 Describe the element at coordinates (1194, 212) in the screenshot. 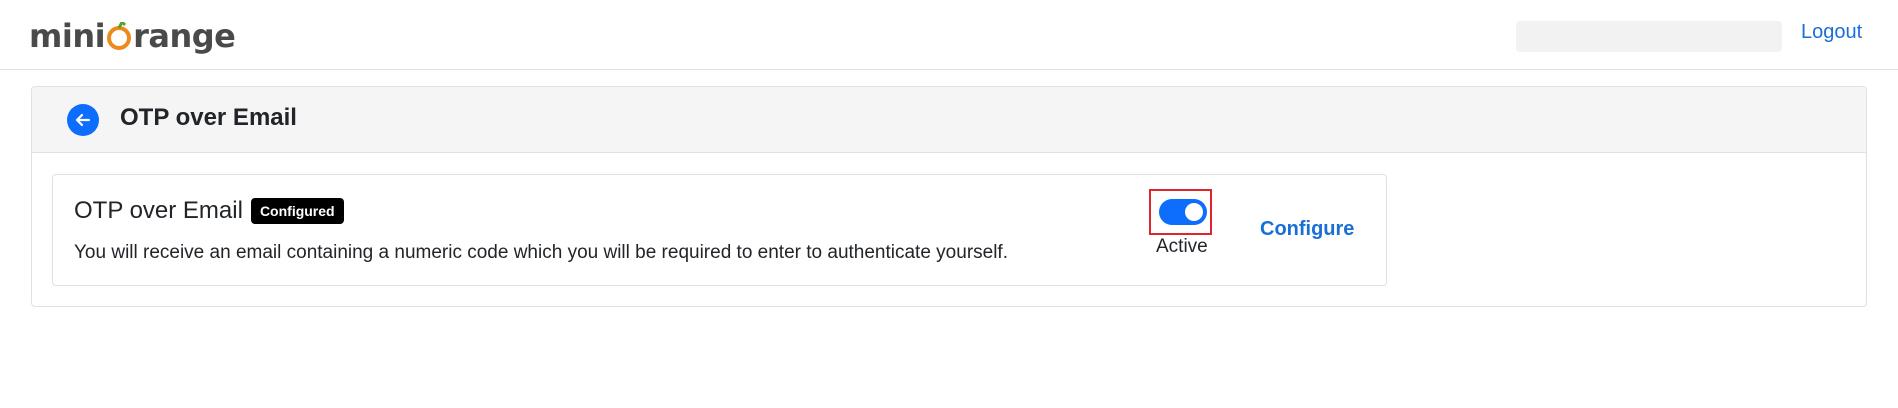

I see `toggle-knob` at that location.